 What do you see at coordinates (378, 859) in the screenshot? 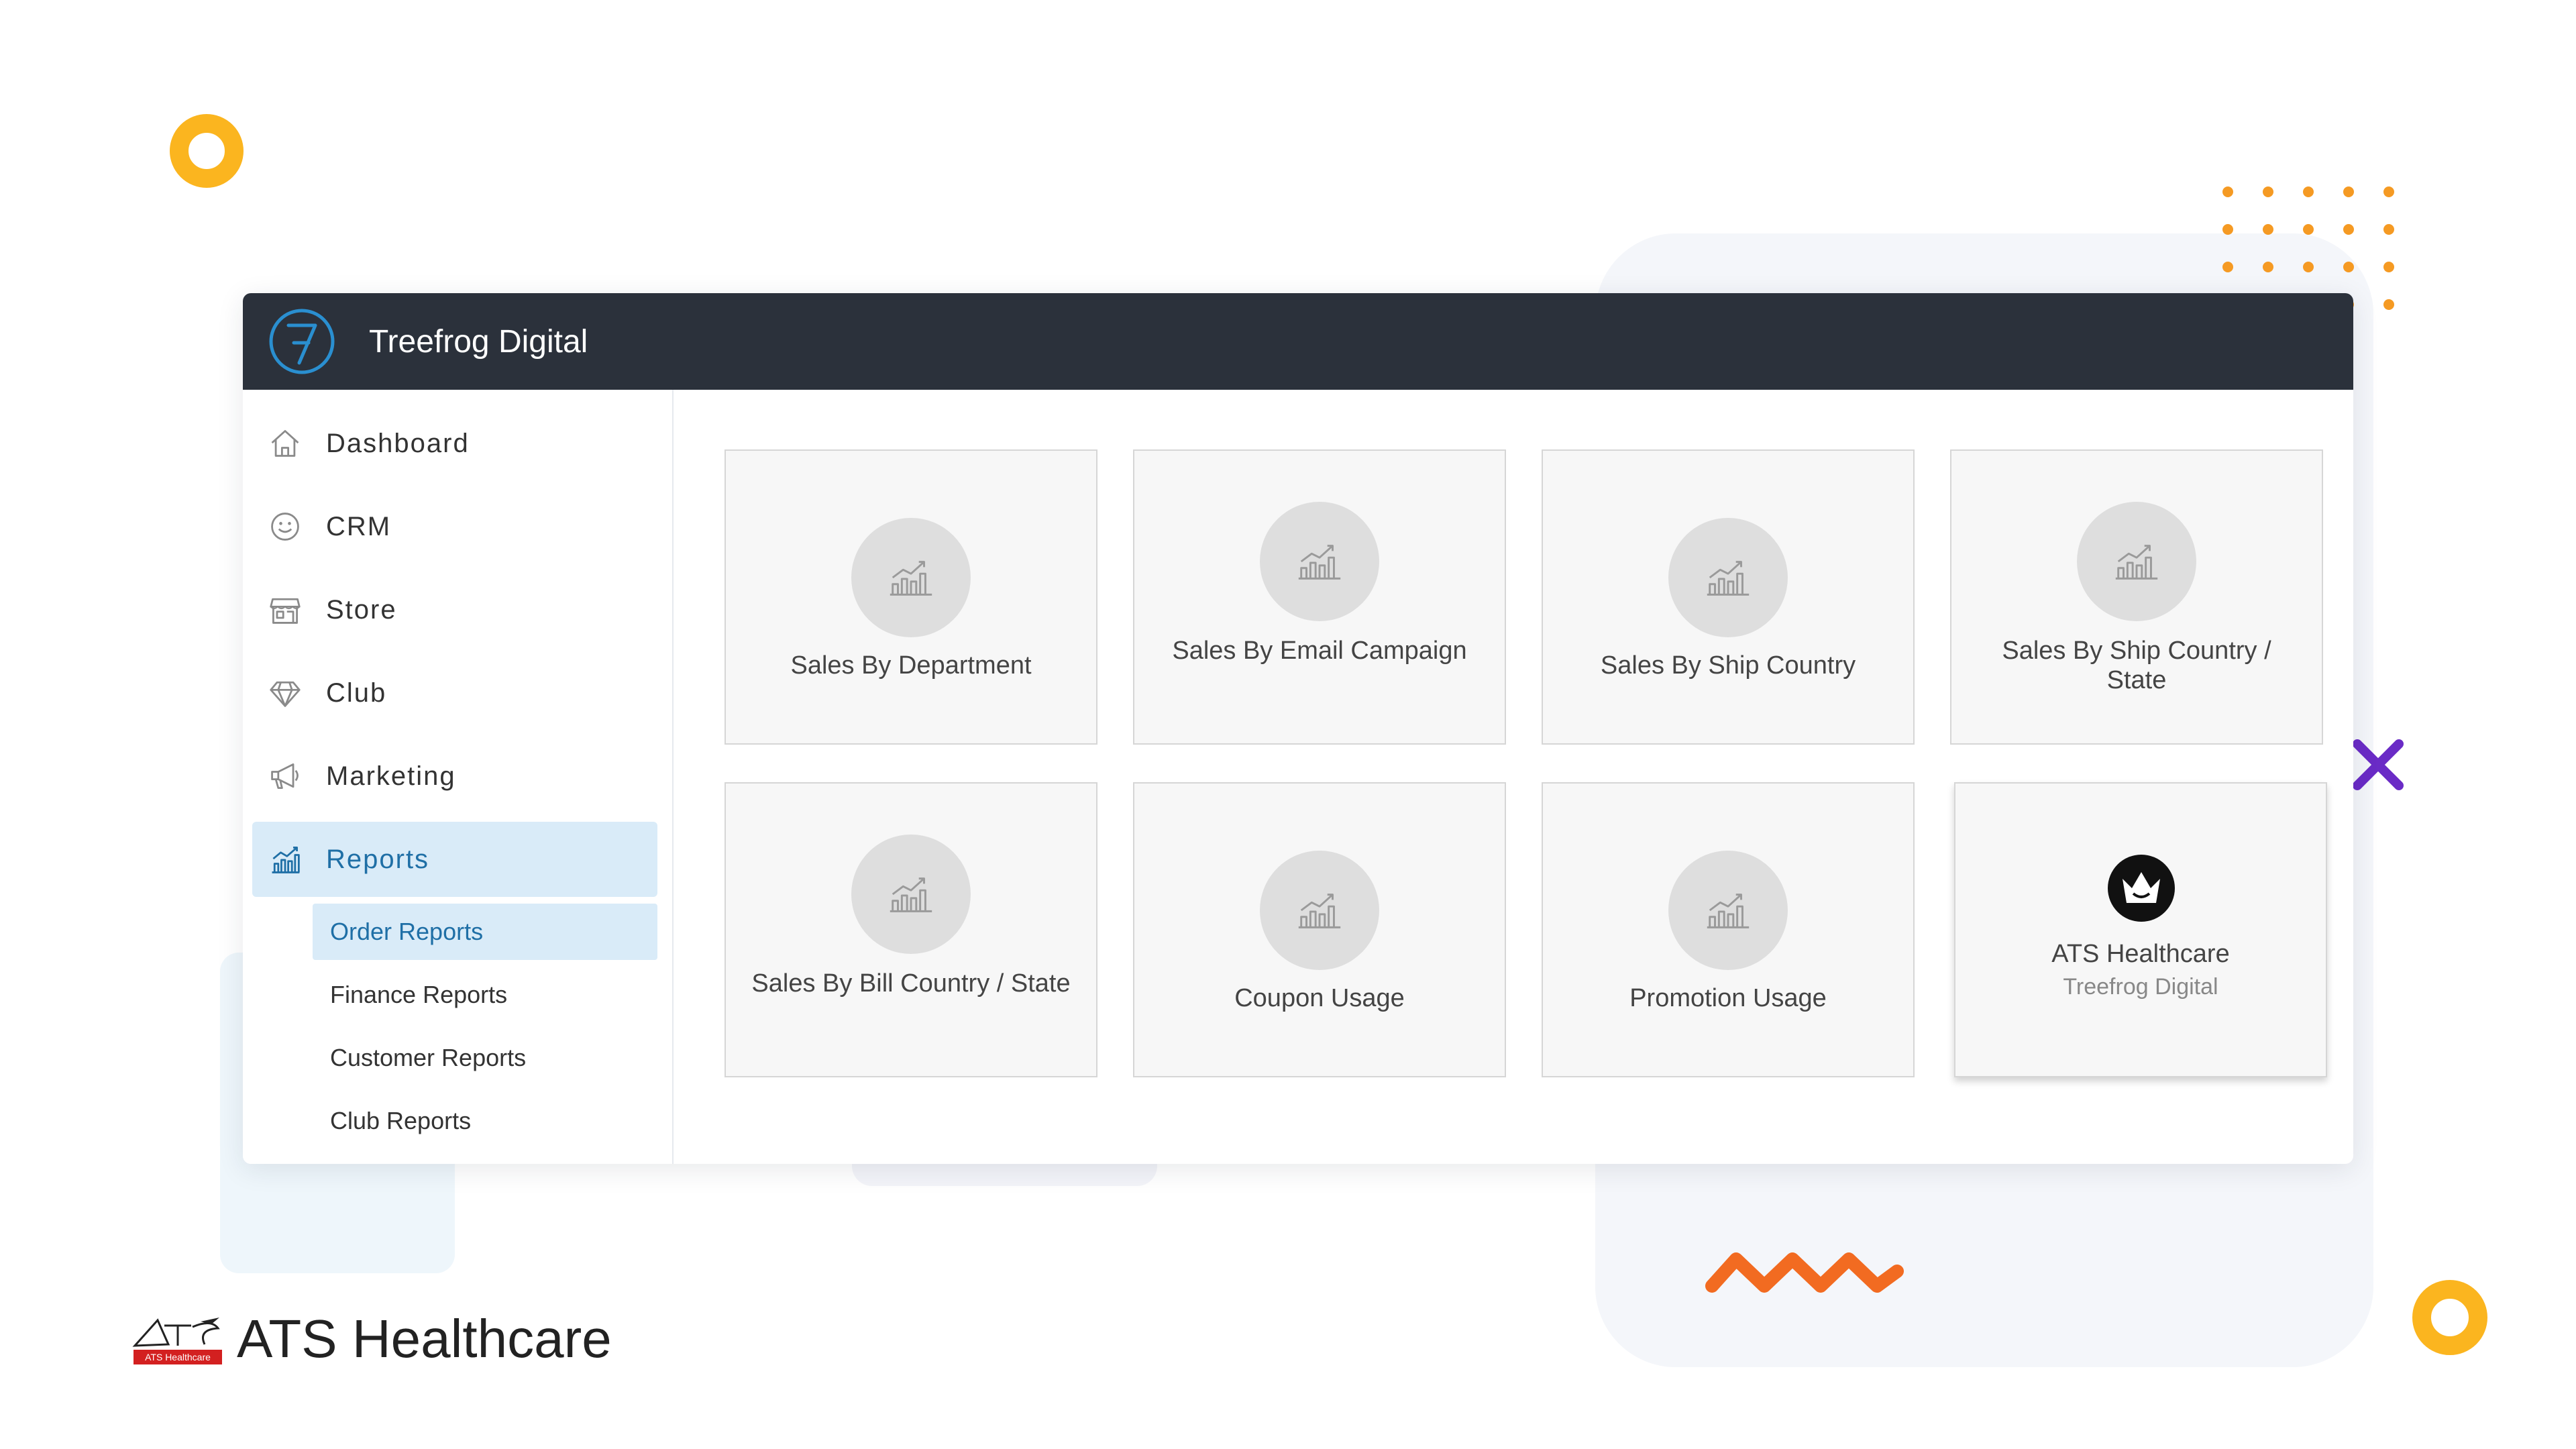
I see `sidebar-item-label: Reports` at bounding box center [378, 859].